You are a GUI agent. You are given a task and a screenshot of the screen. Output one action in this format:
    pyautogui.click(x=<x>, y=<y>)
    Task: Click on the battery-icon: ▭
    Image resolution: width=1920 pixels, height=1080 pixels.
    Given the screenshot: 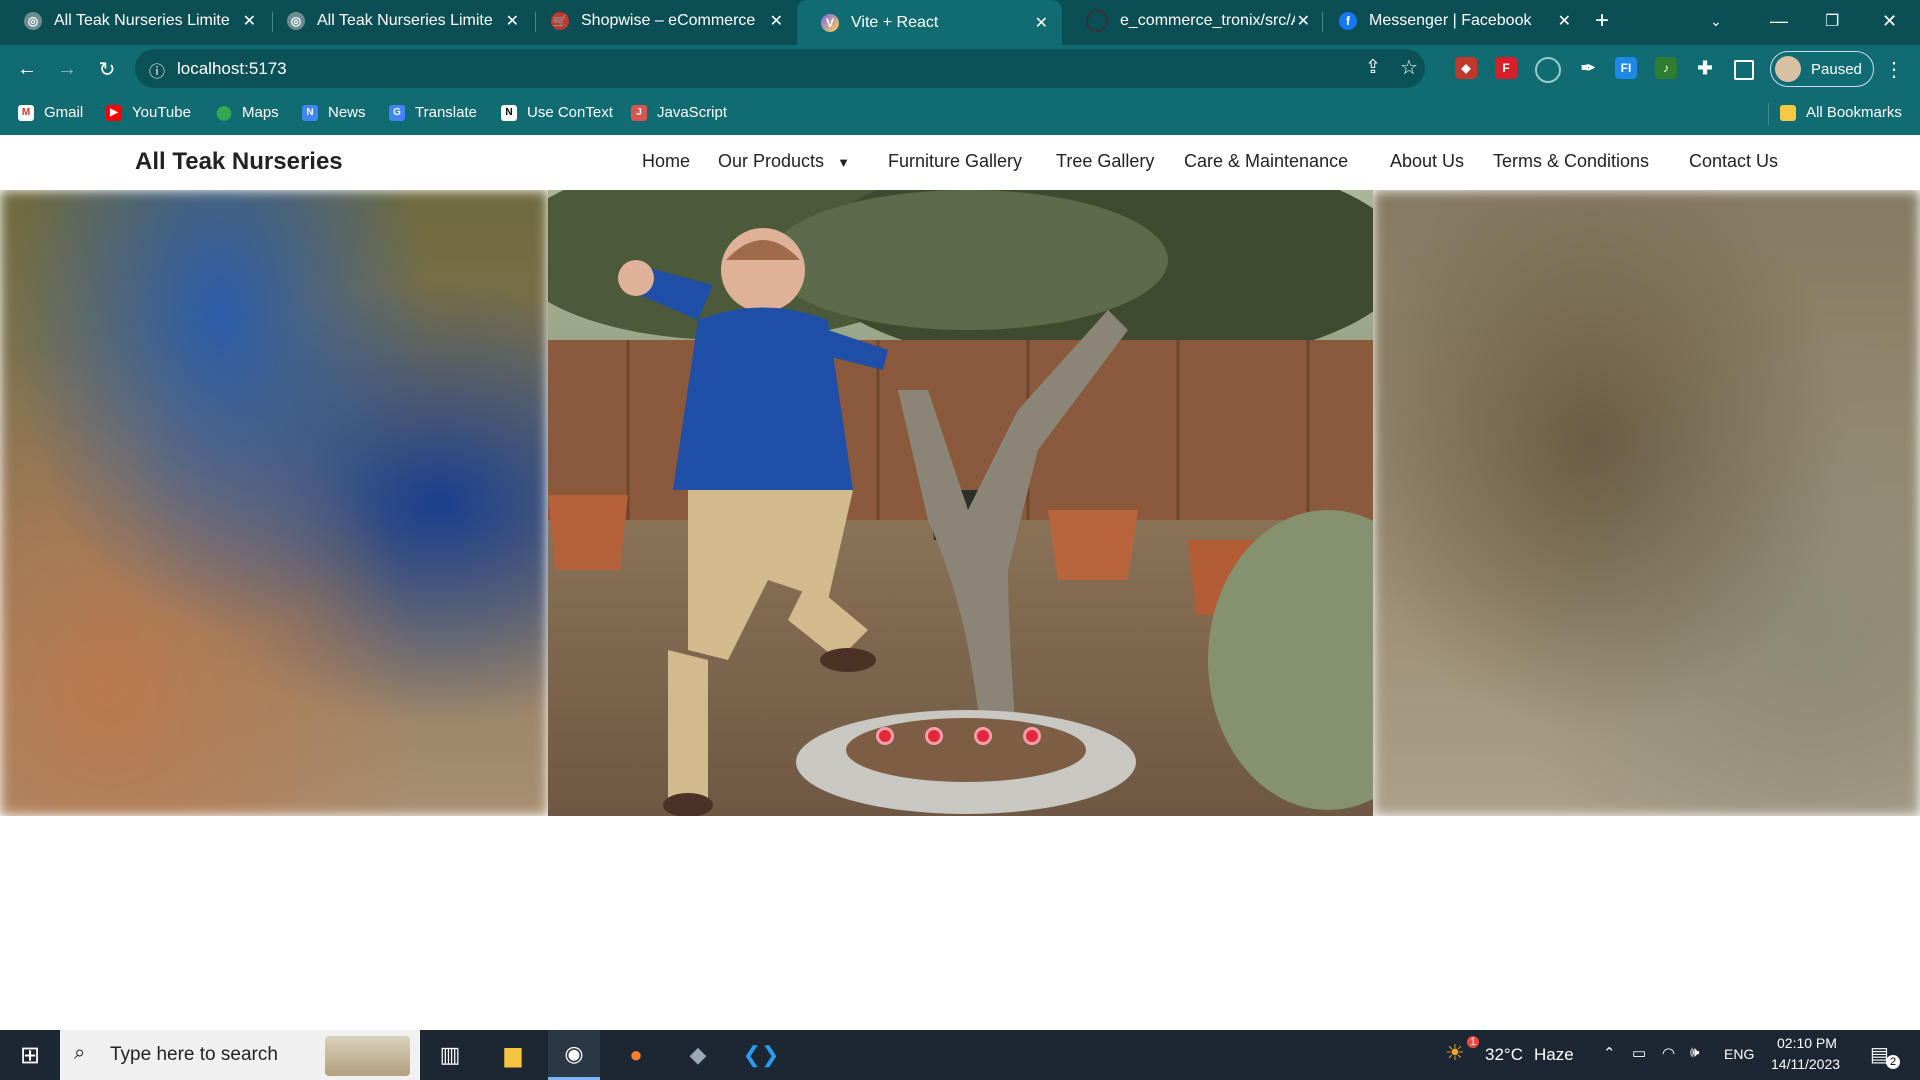 What is the action you would take?
    pyautogui.click(x=1639, y=1053)
    